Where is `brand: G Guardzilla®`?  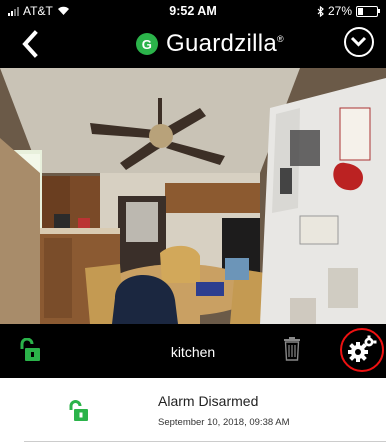
brand: G Guardzilla® is located at coordinates (210, 44).